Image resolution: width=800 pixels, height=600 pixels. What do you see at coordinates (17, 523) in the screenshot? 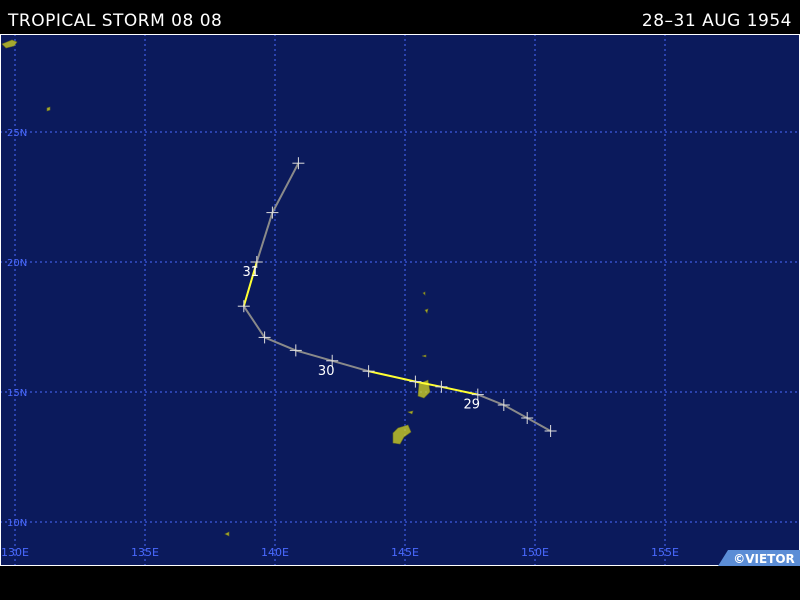
I see `lat-tick-label: 10N` at bounding box center [17, 523].